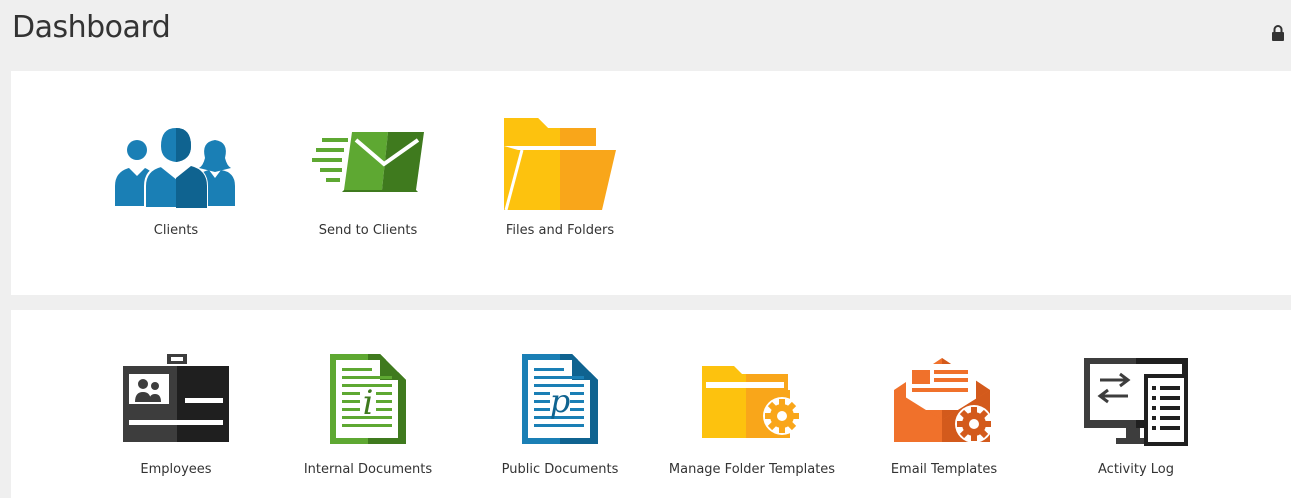 The width and height of the screenshot is (1291, 498). I want to click on activity-log-tile: Activity Log, so click(1136, 404).